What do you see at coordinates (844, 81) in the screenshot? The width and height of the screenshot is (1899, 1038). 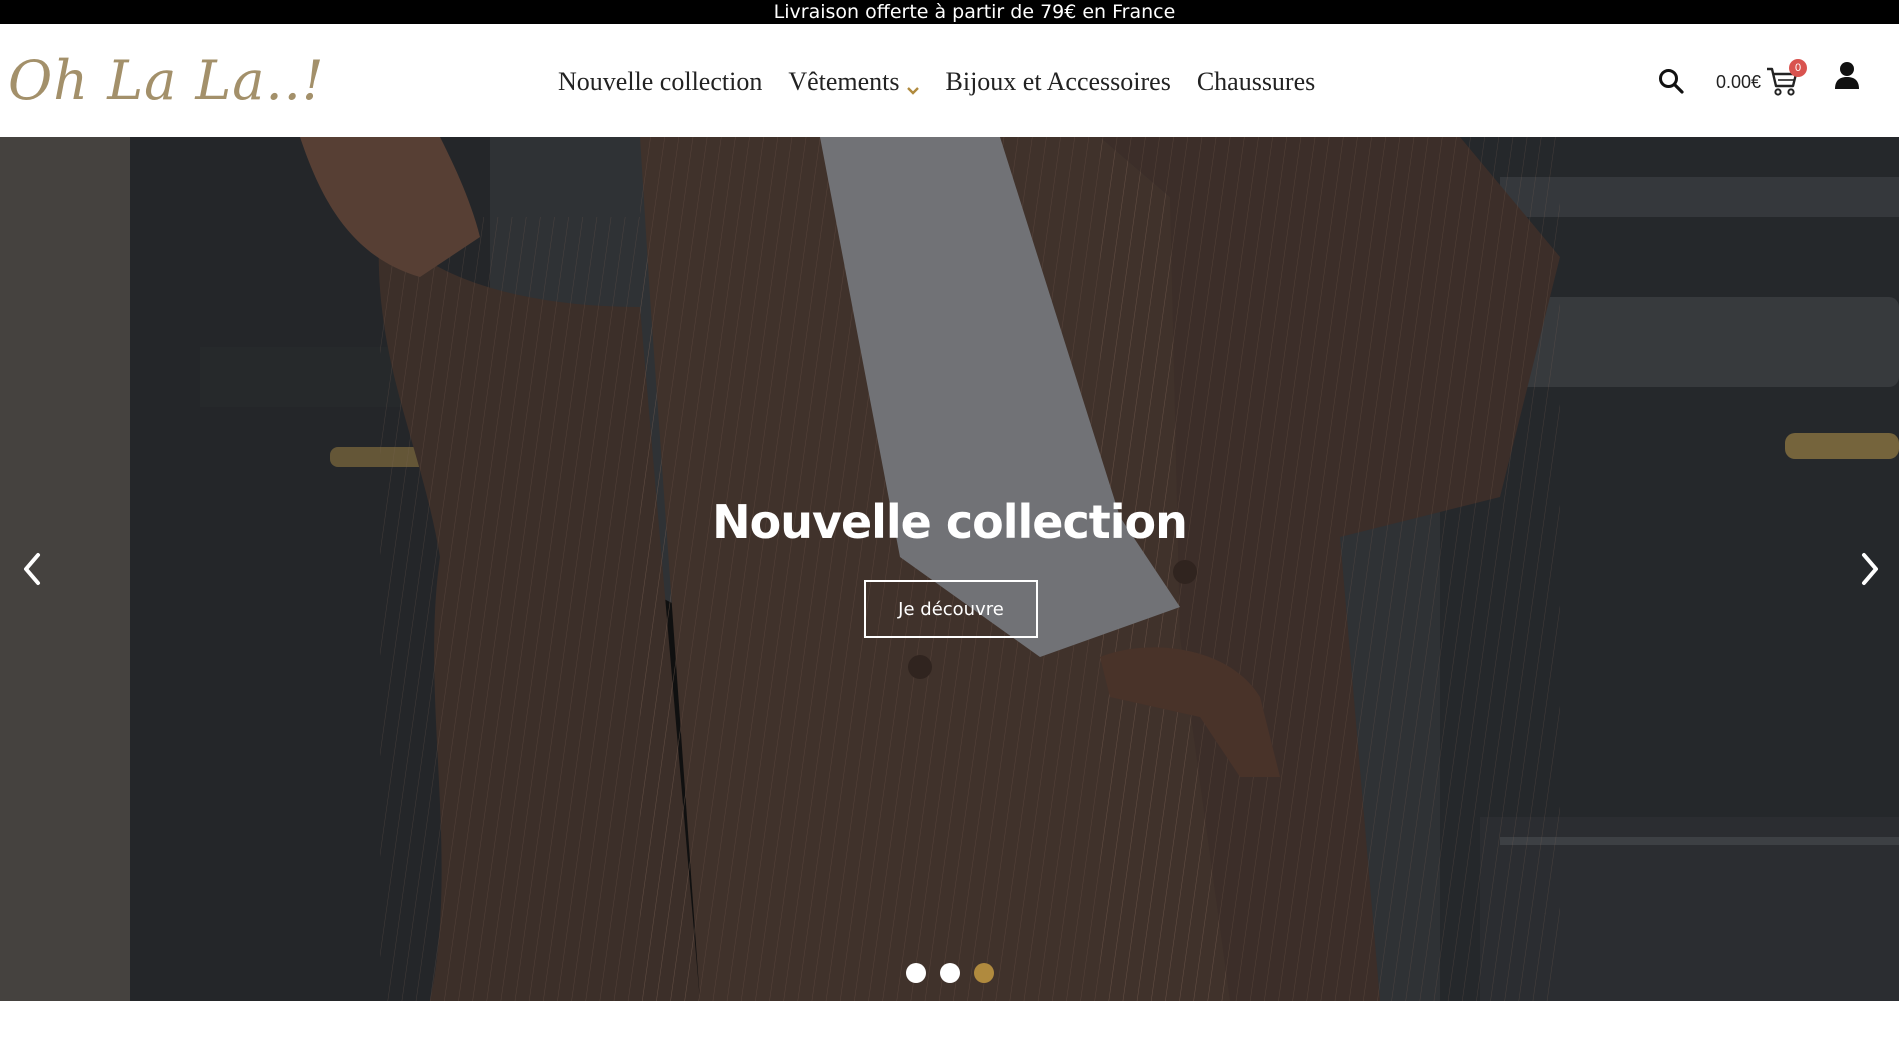 I see `nav-item-label: Vêtements` at bounding box center [844, 81].